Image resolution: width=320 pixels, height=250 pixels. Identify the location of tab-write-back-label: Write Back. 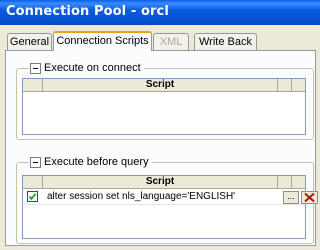
(225, 42).